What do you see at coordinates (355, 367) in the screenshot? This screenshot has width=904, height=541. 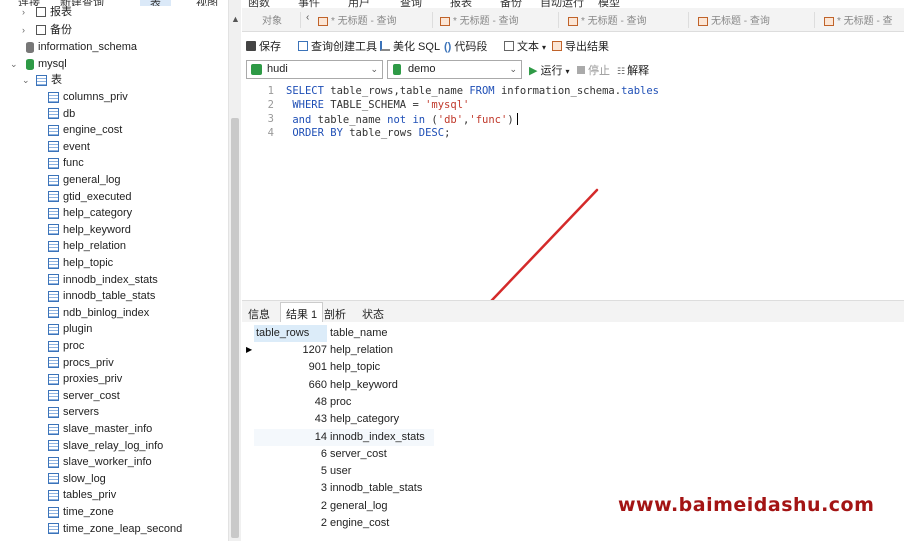 I see `cell-table-name: help_topic` at bounding box center [355, 367].